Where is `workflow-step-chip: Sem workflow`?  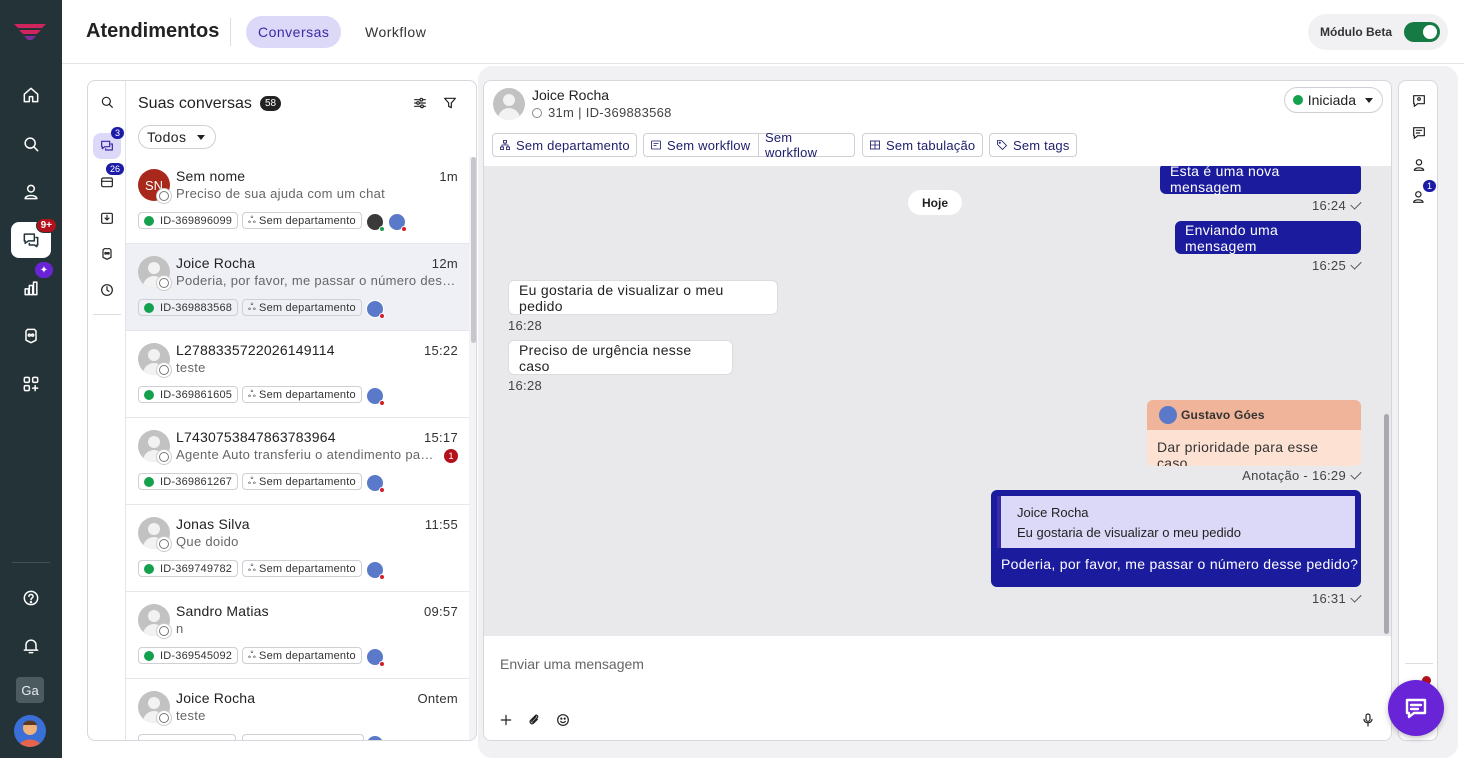
workflow-step-chip: Sem workflow is located at coordinates (806, 145).